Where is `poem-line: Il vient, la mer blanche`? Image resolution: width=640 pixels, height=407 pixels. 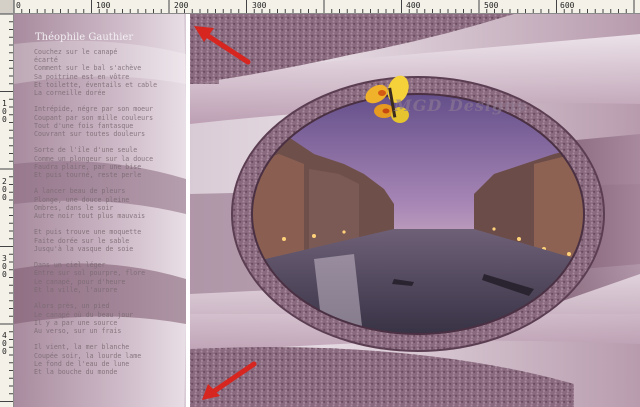
poem-line: Il vient, la mer blanche is located at coordinates (82, 347).